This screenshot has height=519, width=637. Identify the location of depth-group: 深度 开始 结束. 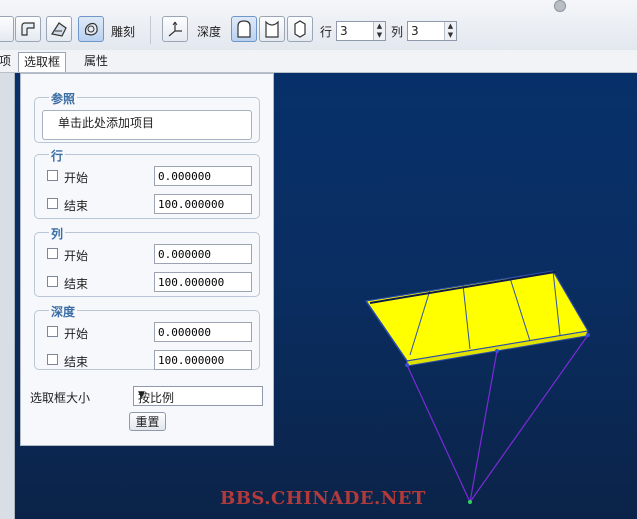
(147, 336).